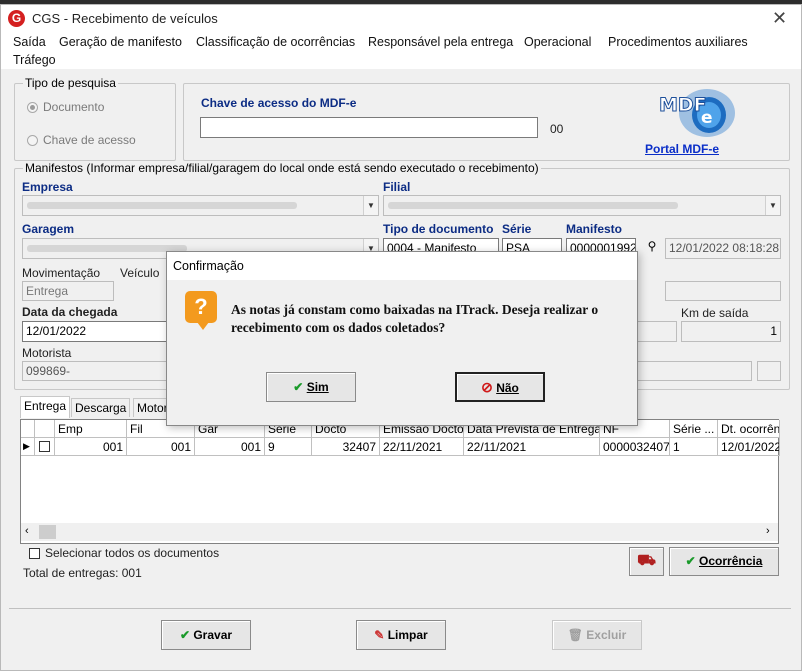 Image resolution: width=802 pixels, height=671 pixels. Describe the element at coordinates (101, 407) in the screenshot. I see `tab-descarga: Descarga` at that location.